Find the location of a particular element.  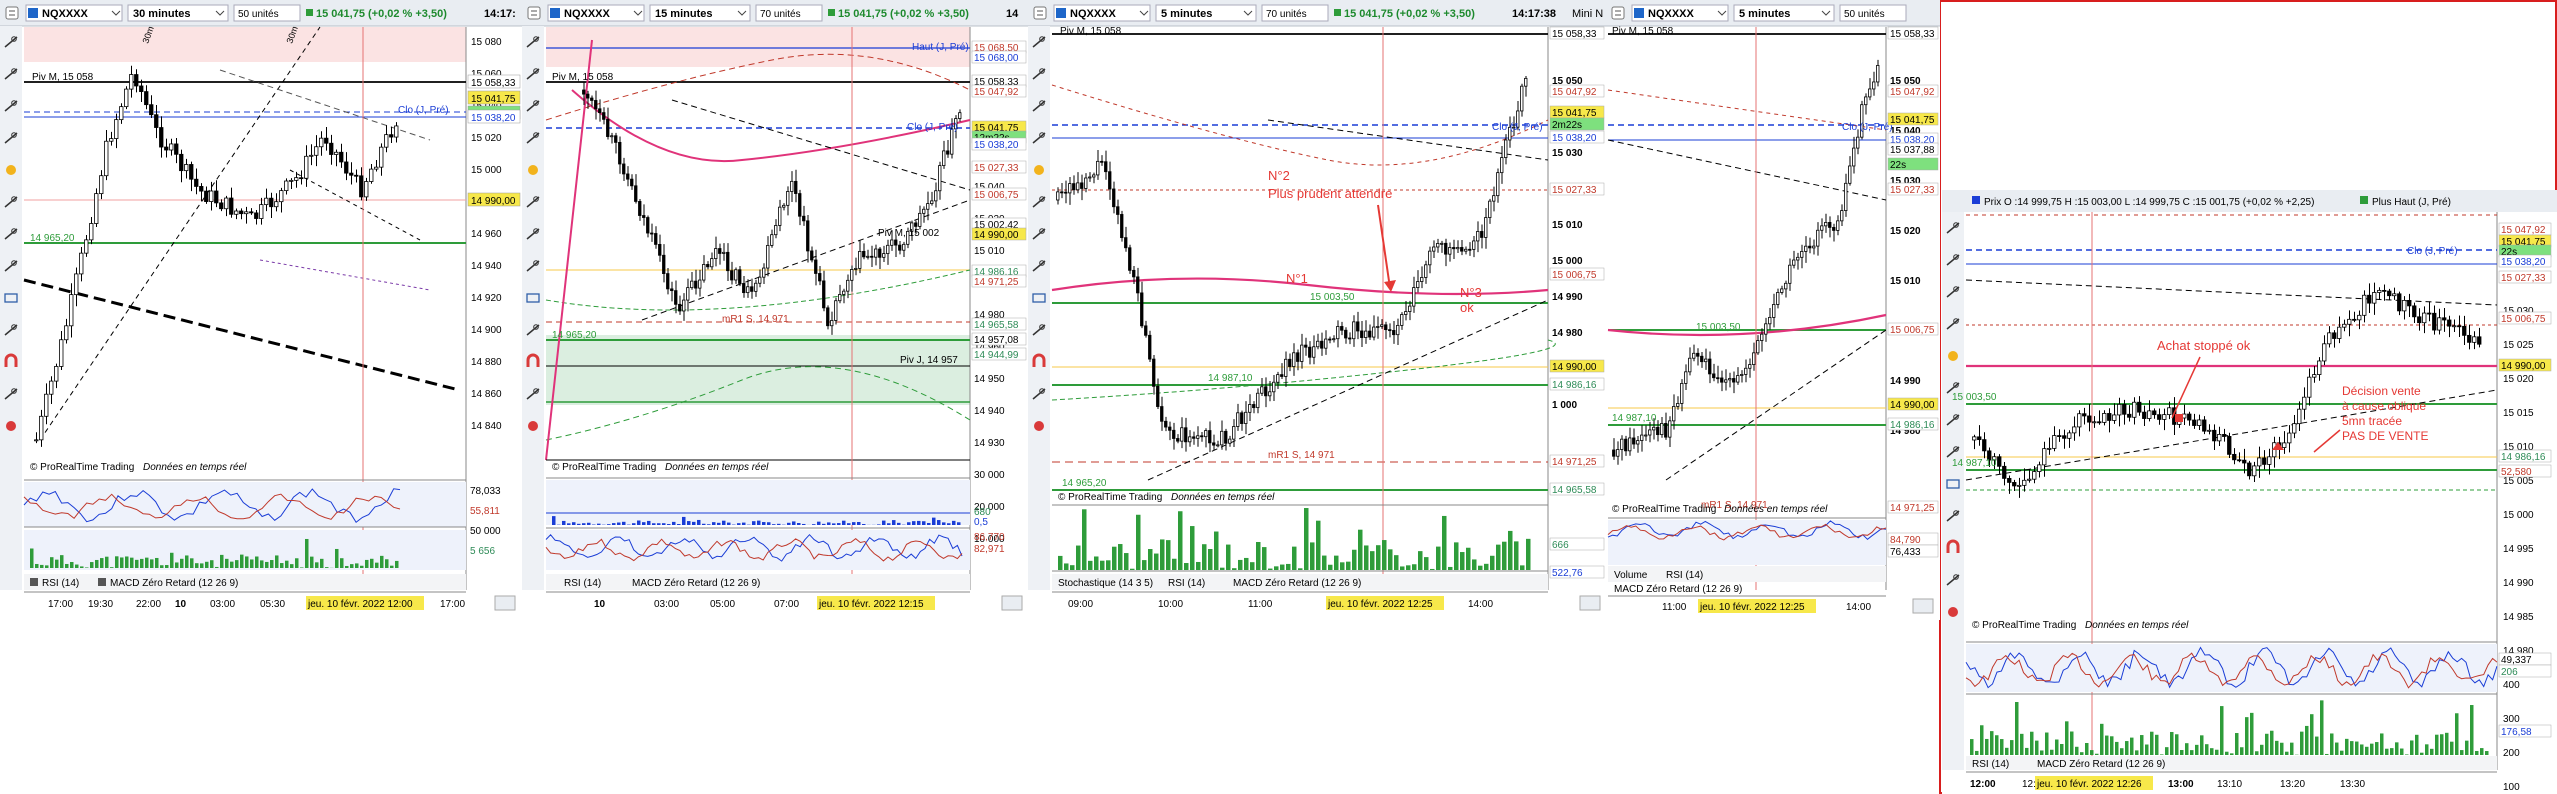

price-tag: 14 990,00 is located at coordinates (494, 199).